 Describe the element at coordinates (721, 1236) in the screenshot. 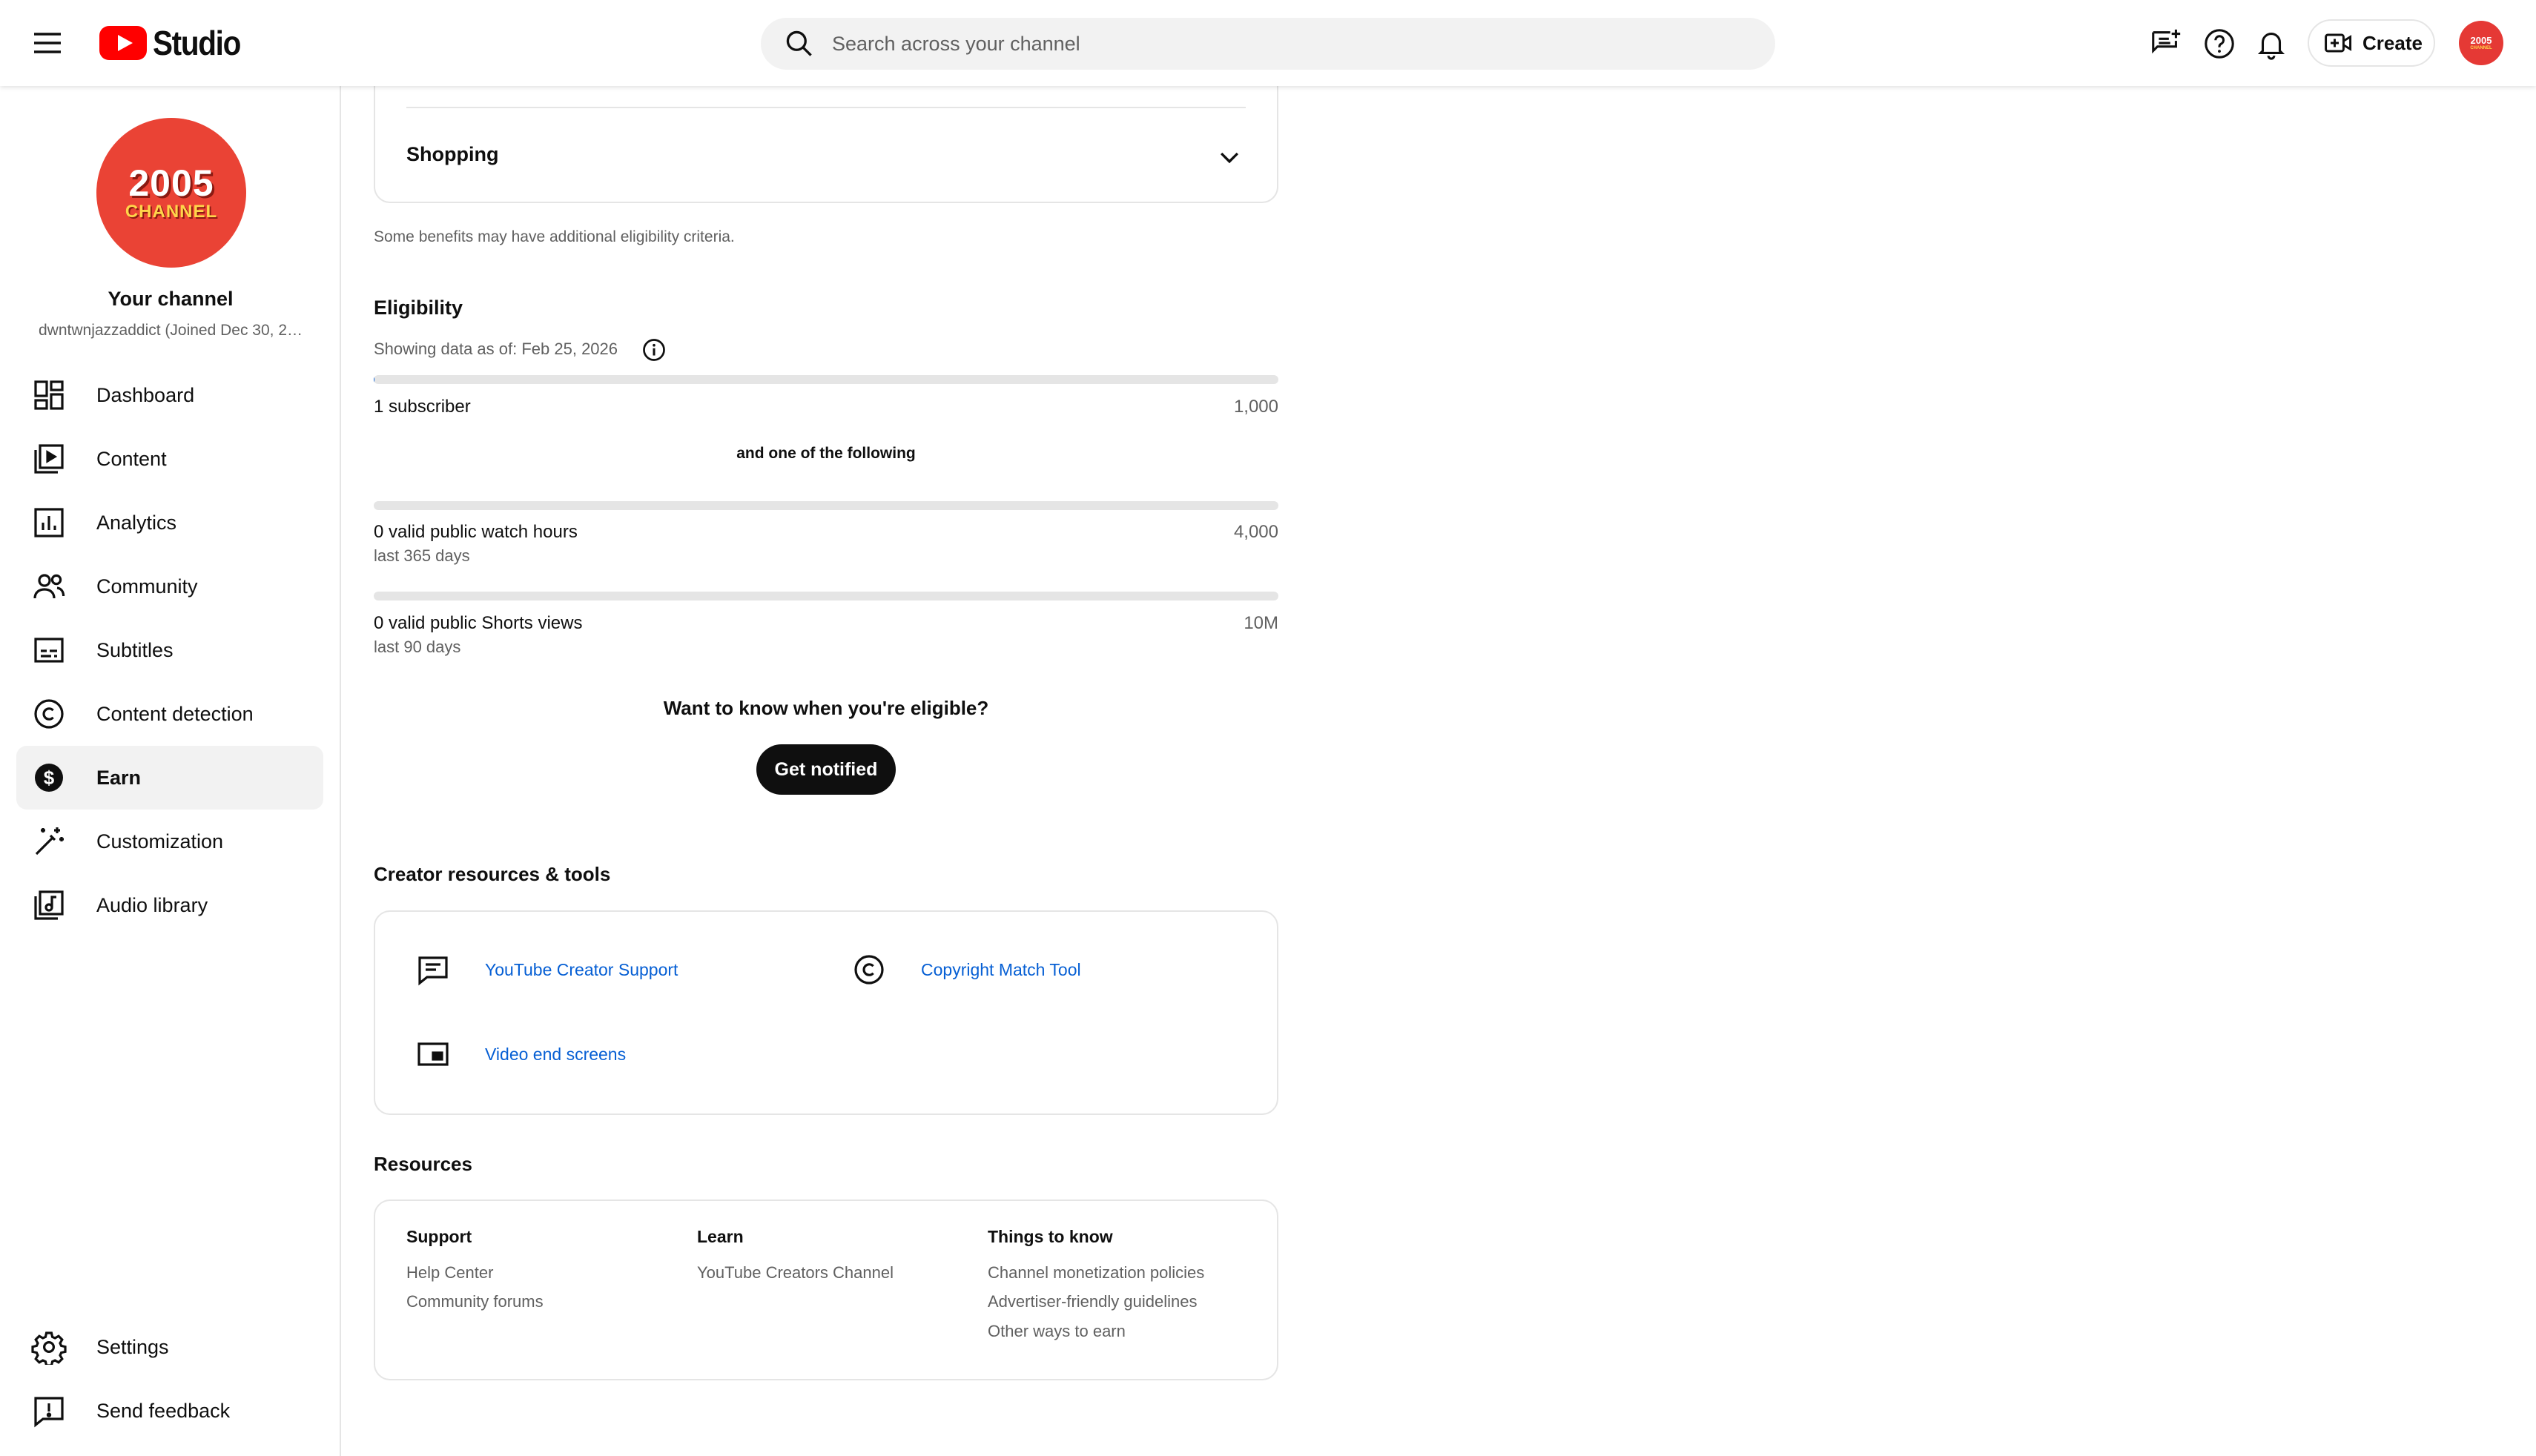

I see `resources-learn-heading: Learn` at that location.